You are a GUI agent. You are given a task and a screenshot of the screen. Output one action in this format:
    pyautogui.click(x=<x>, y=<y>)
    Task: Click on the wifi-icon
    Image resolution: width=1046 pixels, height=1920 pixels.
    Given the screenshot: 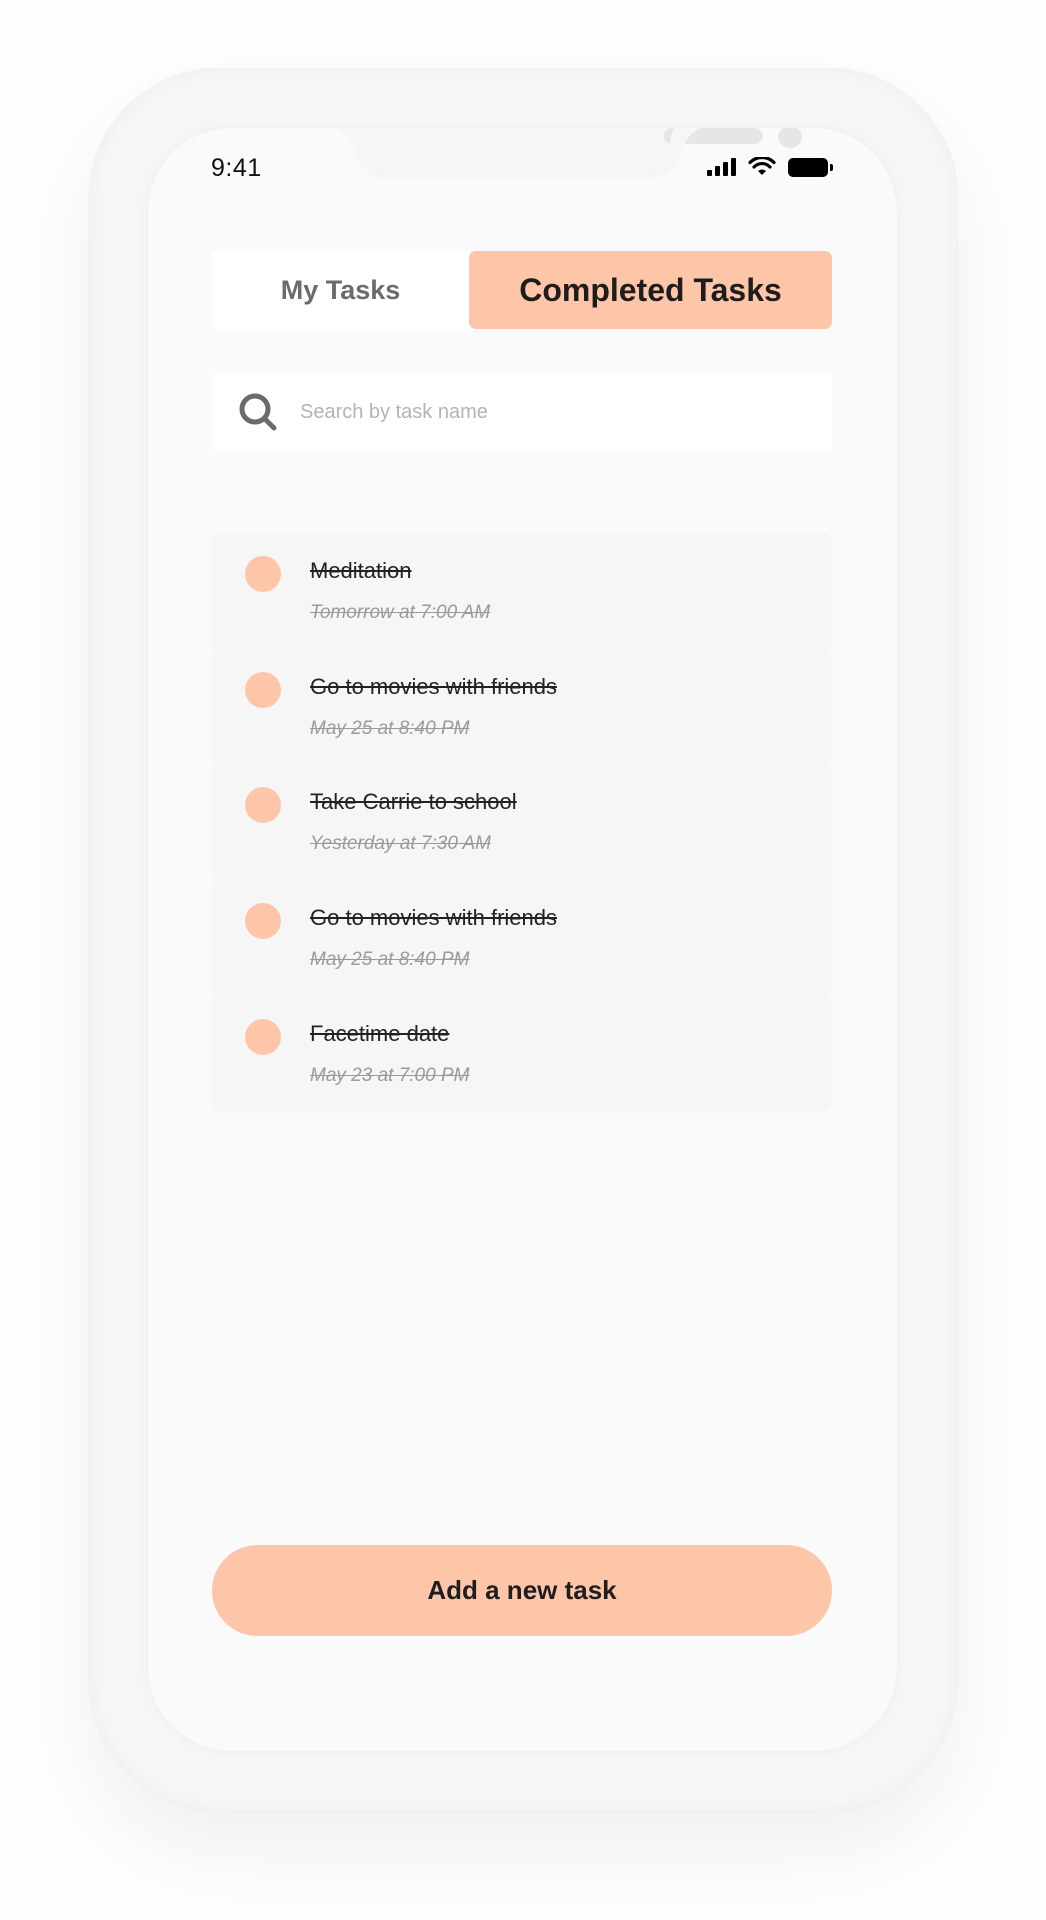 What is the action you would take?
    pyautogui.click(x=762, y=166)
    